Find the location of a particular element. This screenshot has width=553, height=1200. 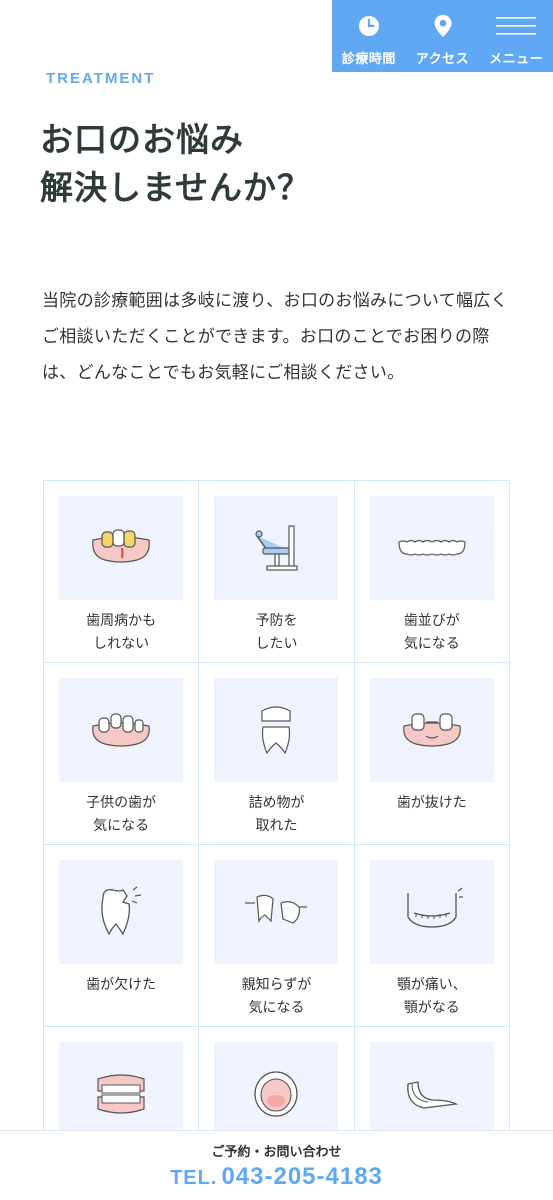

clock-icon is located at coordinates (369, 26).